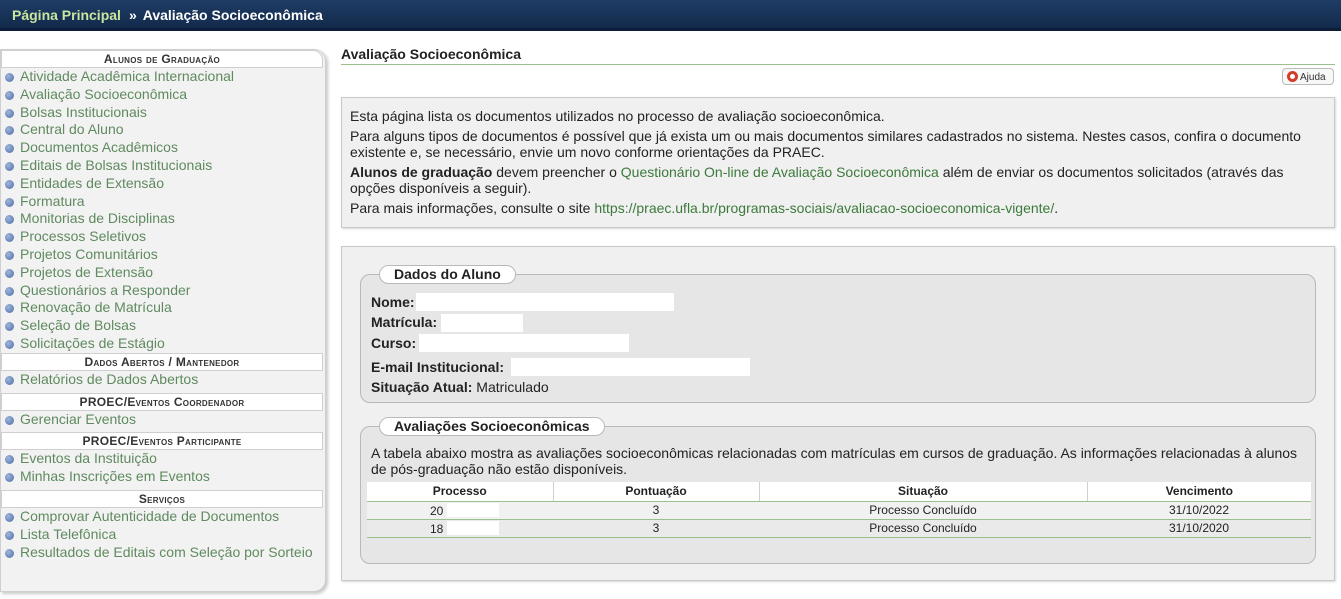 The image size is (1341, 599). I want to click on sidebar-group-list: Gerenciar Eventos, so click(163, 420).